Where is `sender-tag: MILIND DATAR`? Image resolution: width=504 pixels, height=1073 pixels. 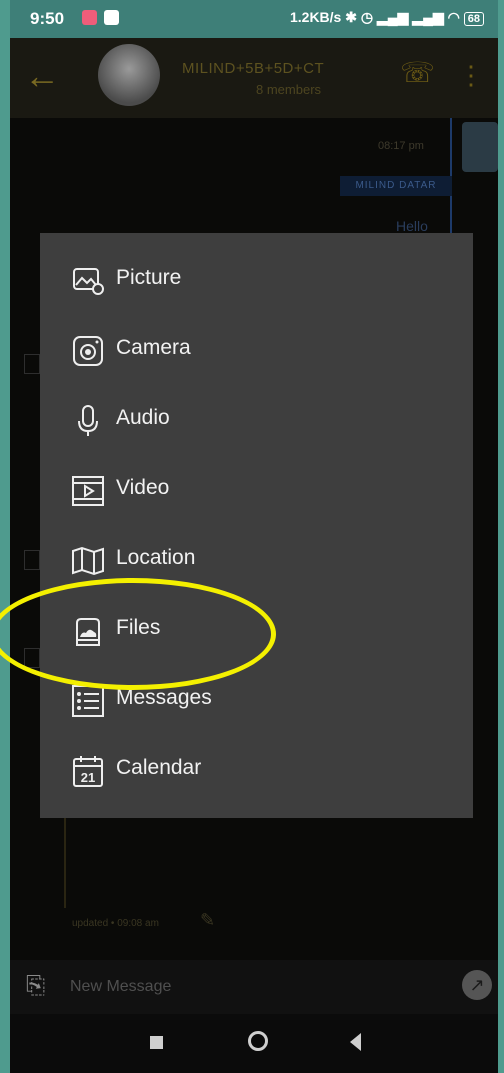
sender-tag: MILIND DATAR is located at coordinates (396, 186).